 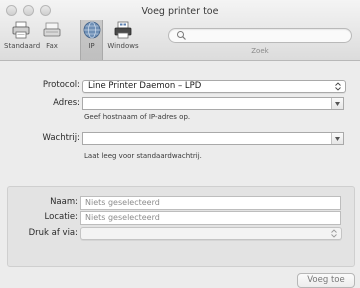 What do you see at coordinates (22, 46) in the screenshot?
I see `toolbar-label: Standaard` at bounding box center [22, 46].